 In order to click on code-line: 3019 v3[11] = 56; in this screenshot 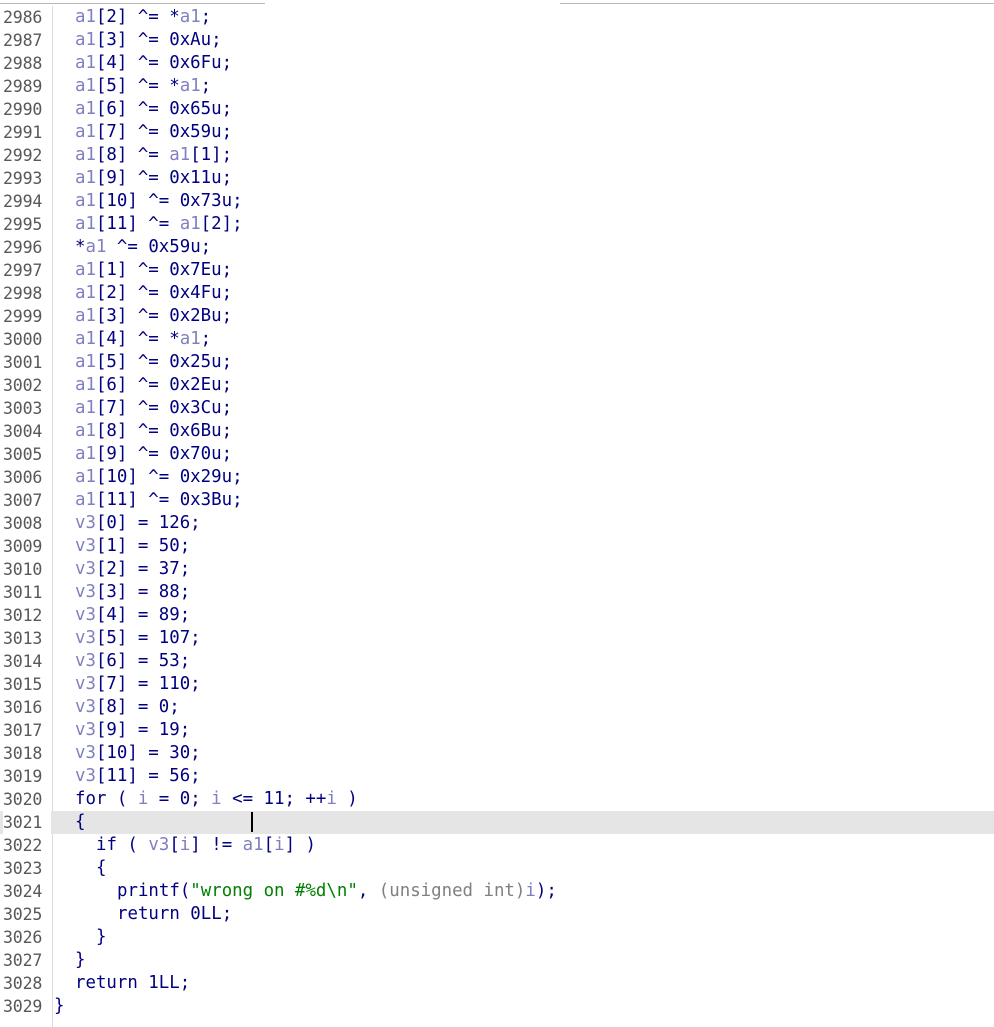, I will do `click(497, 776)`.